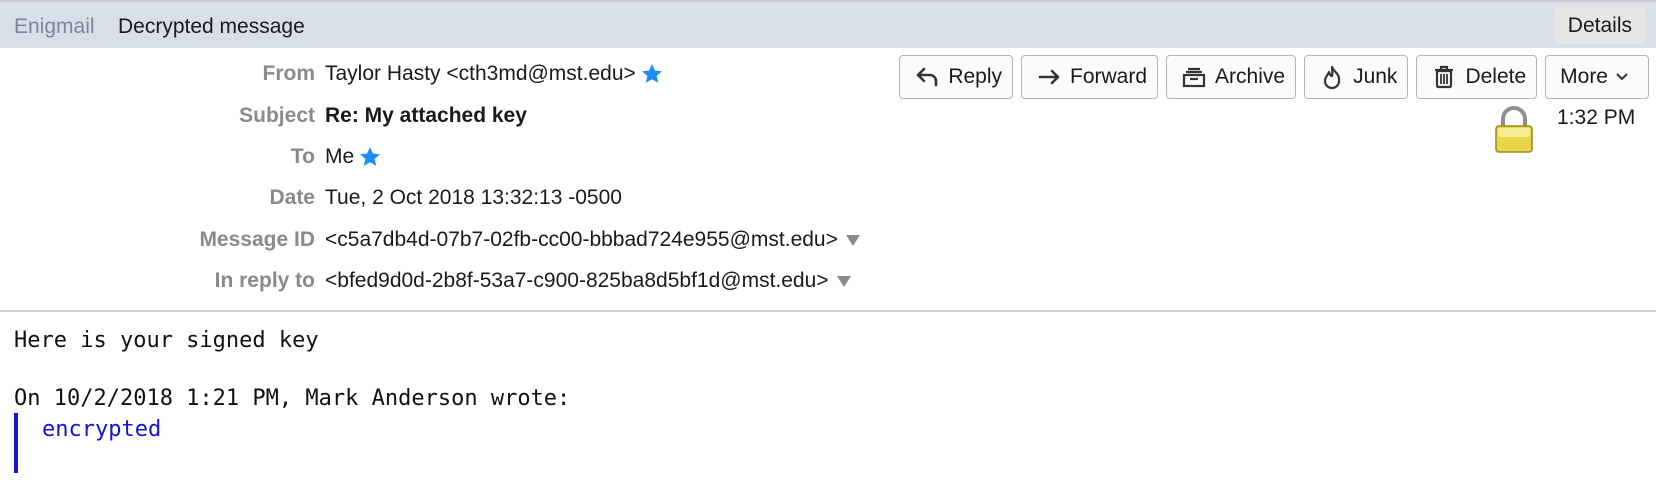 This screenshot has height=494, width=1656. Describe the element at coordinates (473, 197) in the screenshot. I see `date-value: Tue, 2 Oct 2018 13:32:13 -0500` at that location.